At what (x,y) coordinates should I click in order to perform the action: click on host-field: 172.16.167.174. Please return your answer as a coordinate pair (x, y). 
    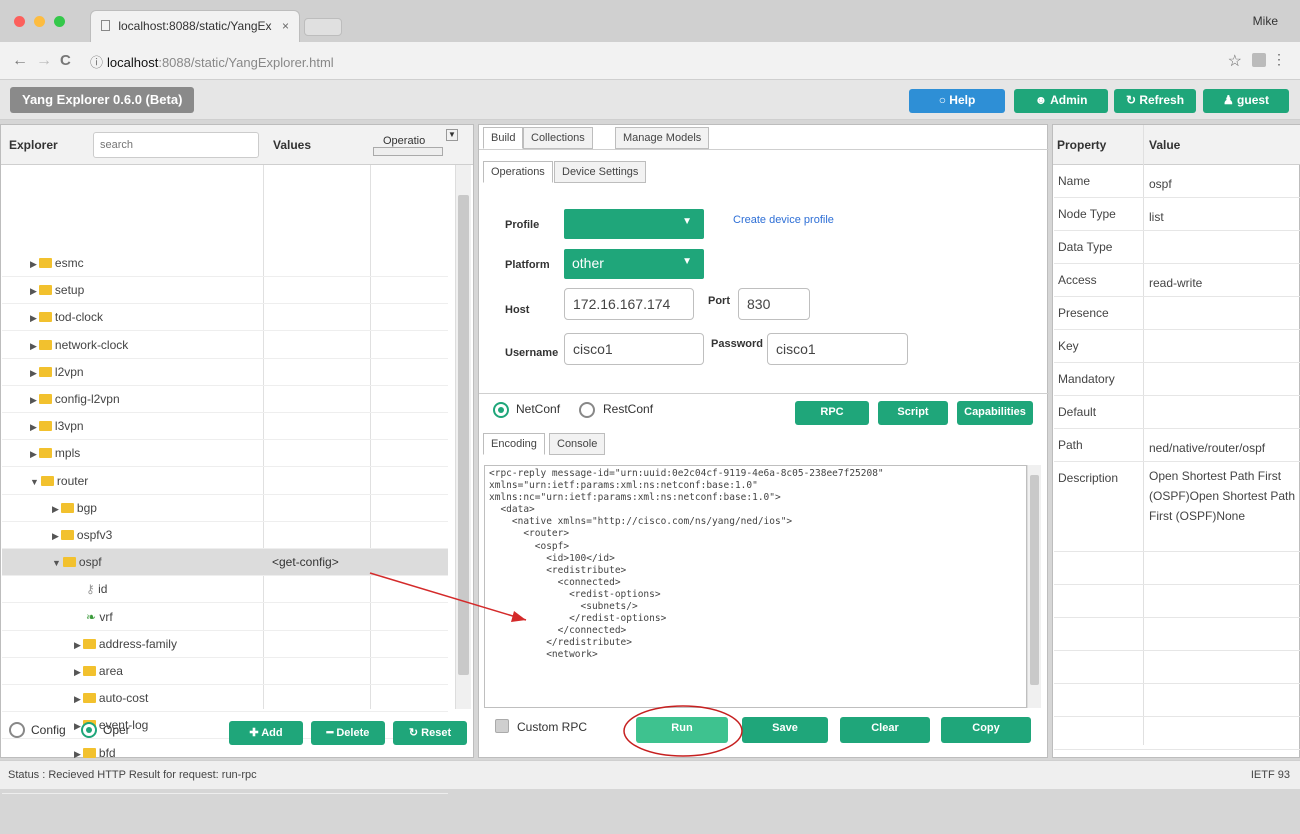
    Looking at the image, I should click on (629, 304).